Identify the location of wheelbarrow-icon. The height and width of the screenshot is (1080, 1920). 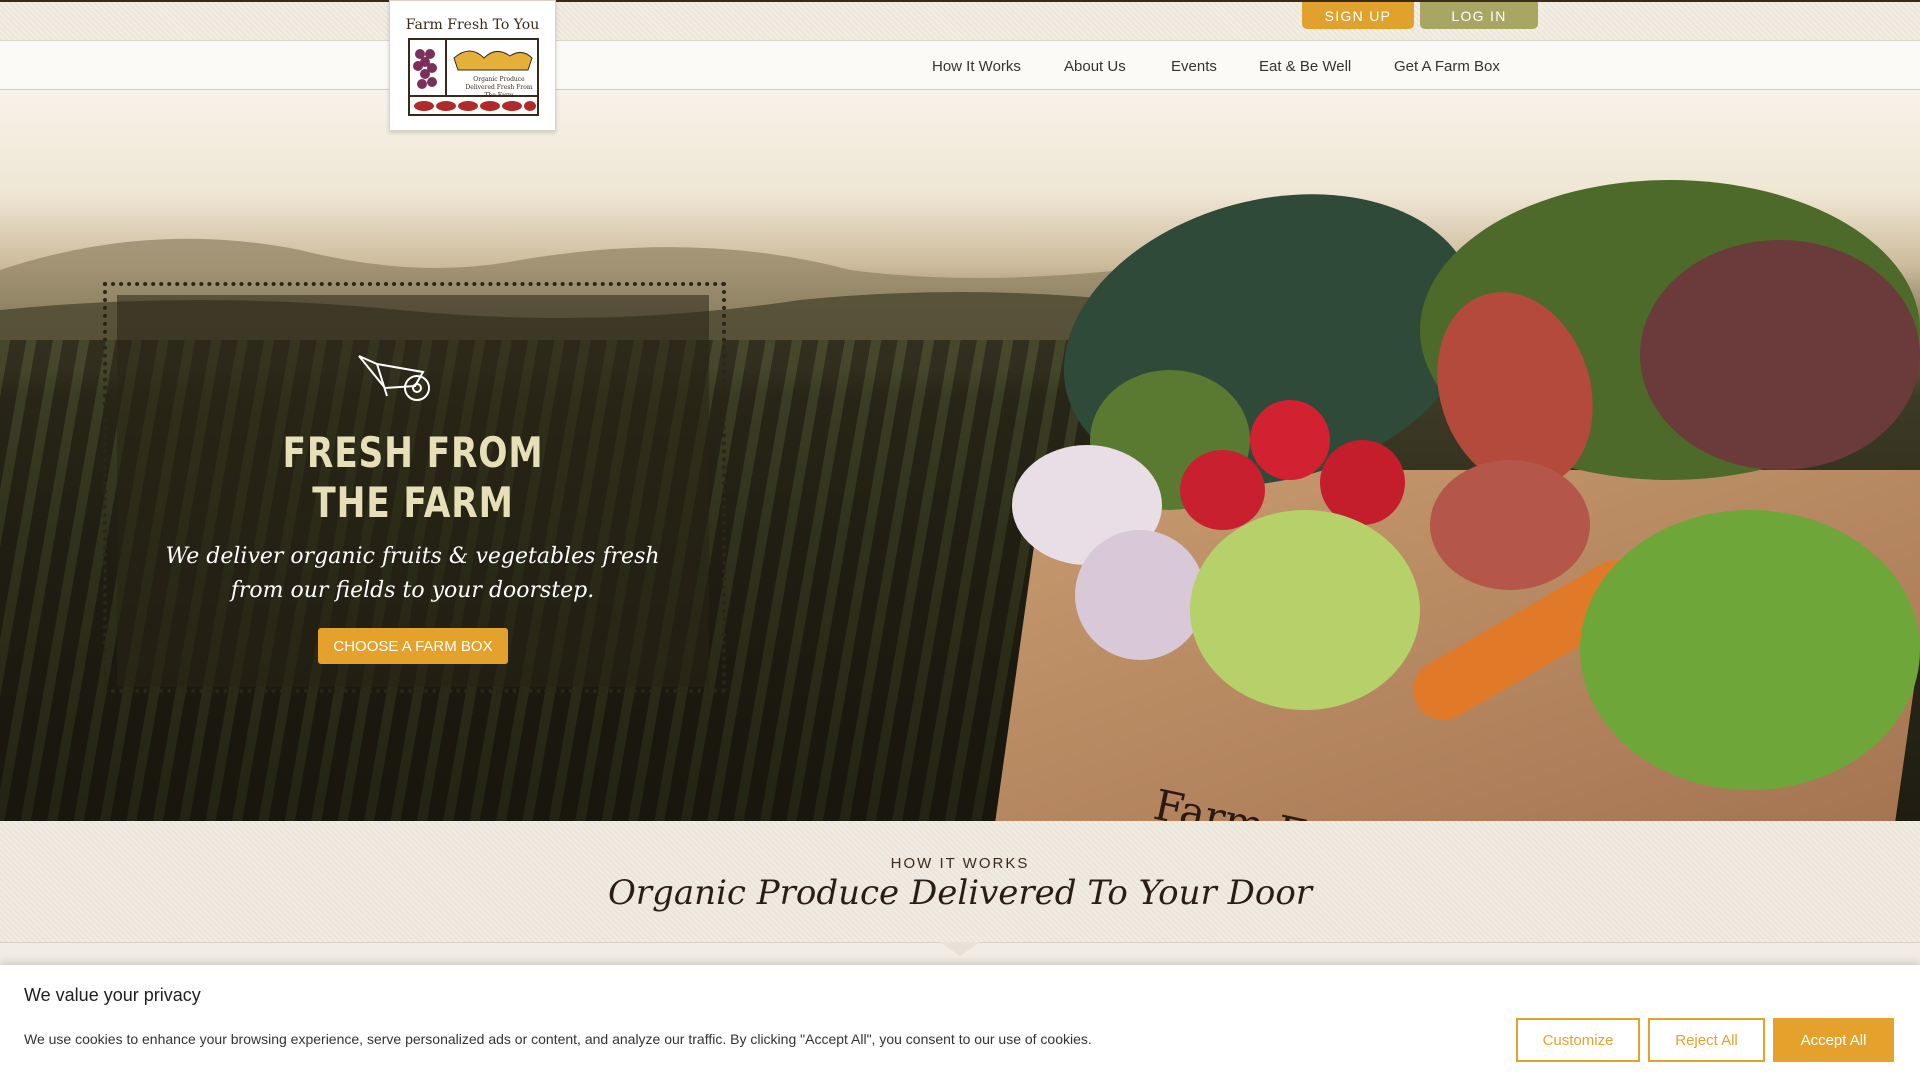
(394, 378).